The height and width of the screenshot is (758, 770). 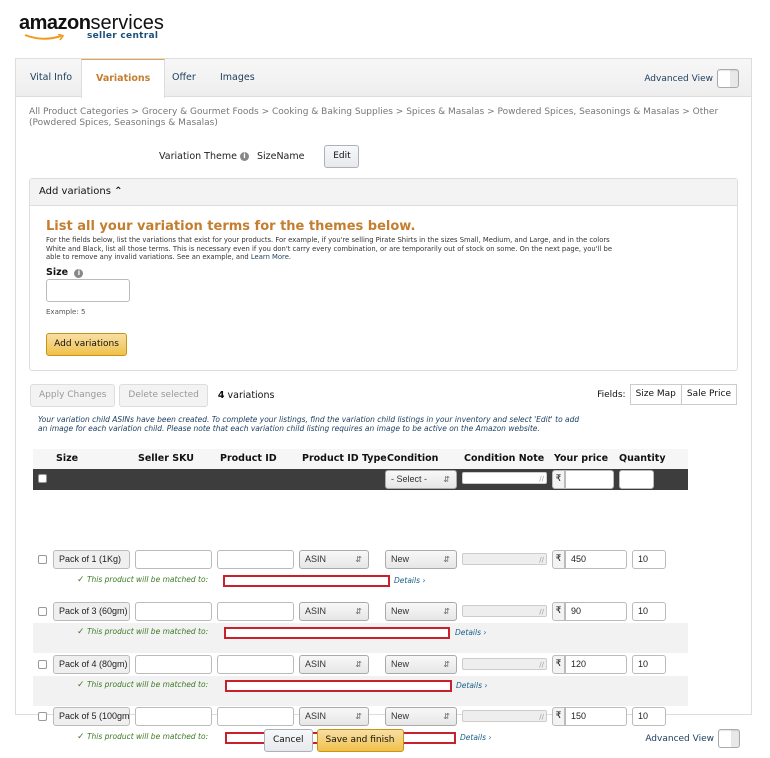 I want to click on bulk-condition-select: - Select - ⇵, so click(x=421, y=479).